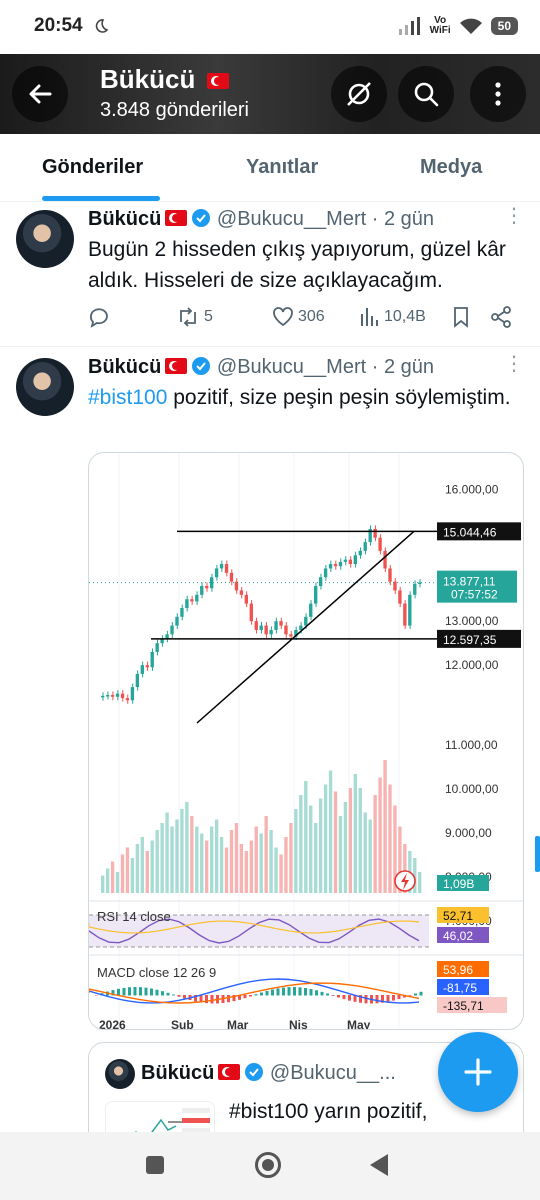  What do you see at coordinates (537, 854) in the screenshot?
I see `scrollbar` at bounding box center [537, 854].